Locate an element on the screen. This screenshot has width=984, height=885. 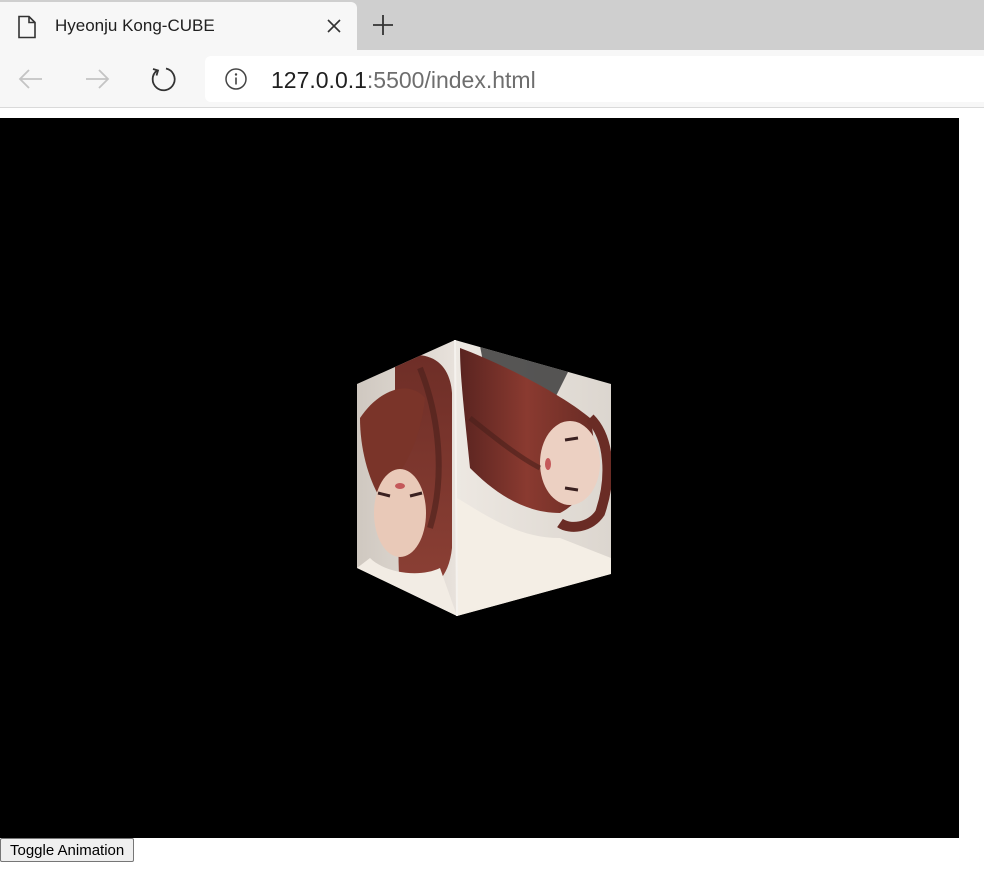
url-path: :5500/index.html is located at coordinates (451, 80).